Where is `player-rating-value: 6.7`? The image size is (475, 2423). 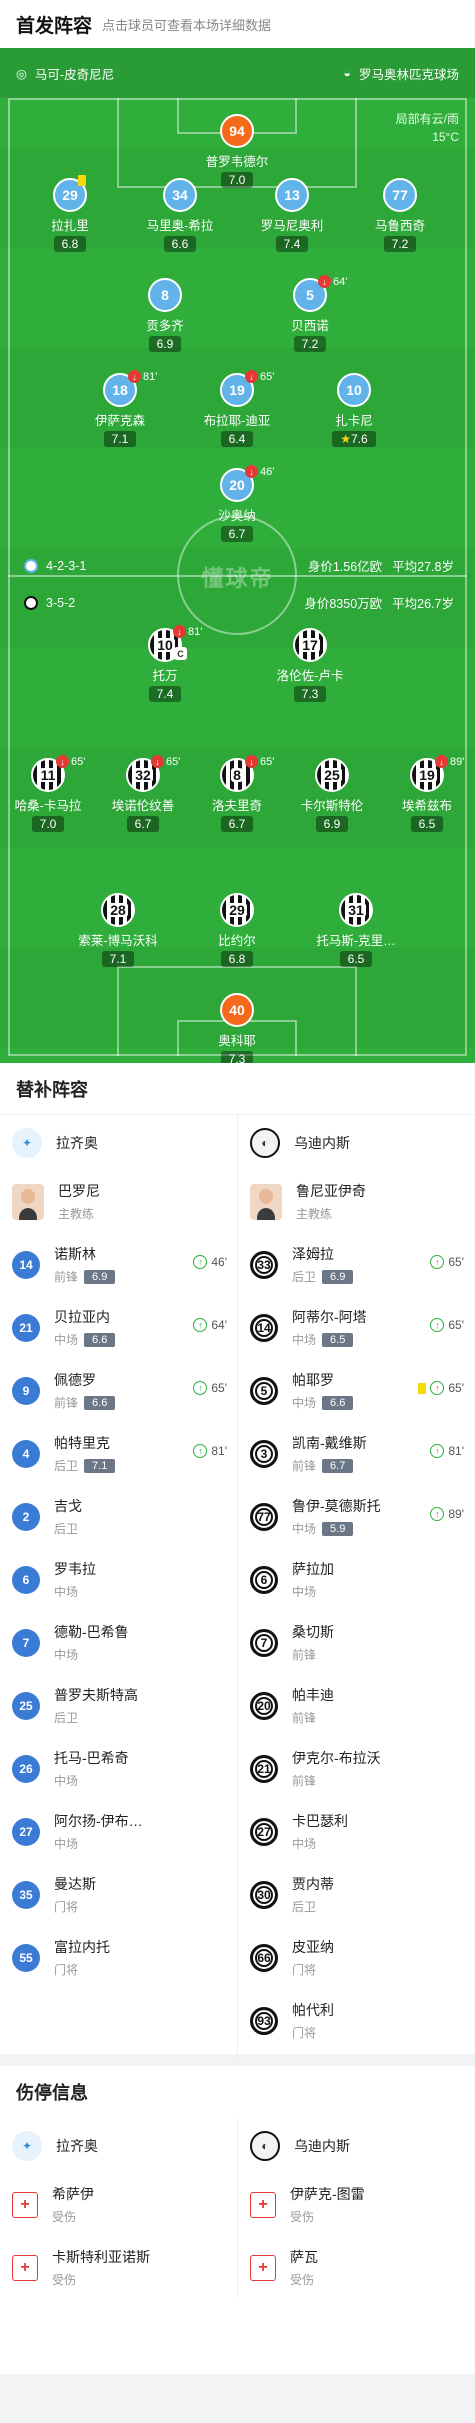
player-rating-value: 6.7 is located at coordinates (237, 534).